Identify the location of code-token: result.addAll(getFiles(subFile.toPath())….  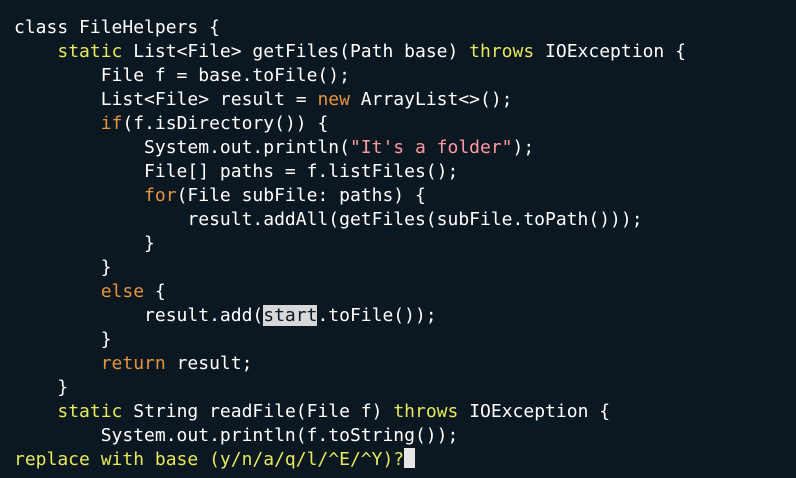
(328, 219).